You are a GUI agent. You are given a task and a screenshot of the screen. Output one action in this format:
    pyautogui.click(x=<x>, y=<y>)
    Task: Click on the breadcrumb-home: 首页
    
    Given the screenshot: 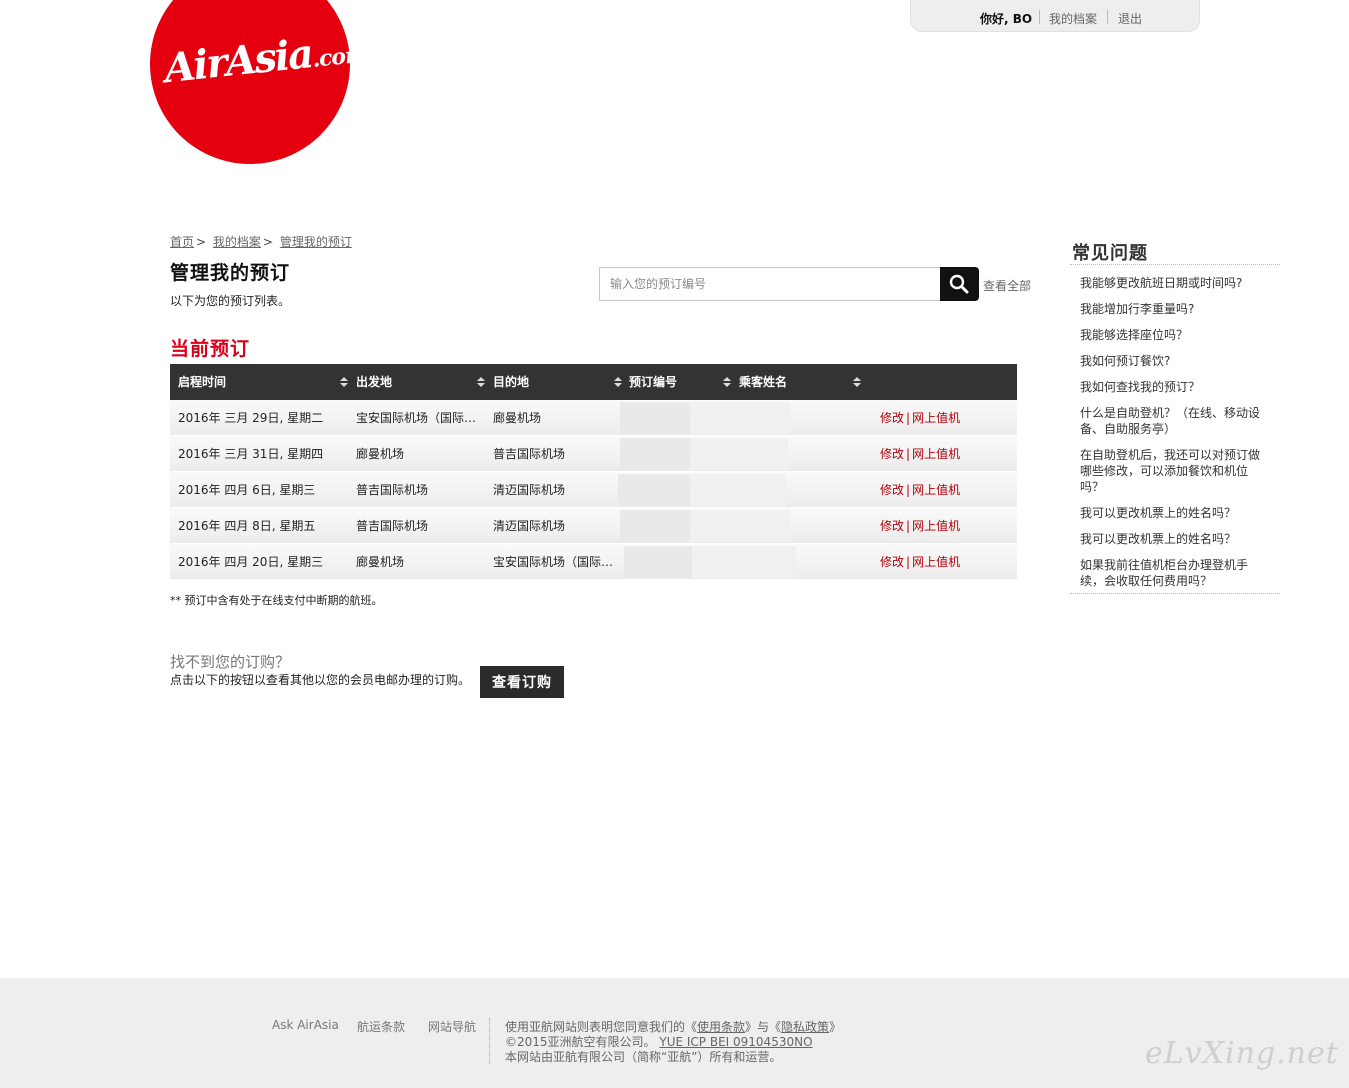 What is the action you would take?
    pyautogui.click(x=182, y=242)
    